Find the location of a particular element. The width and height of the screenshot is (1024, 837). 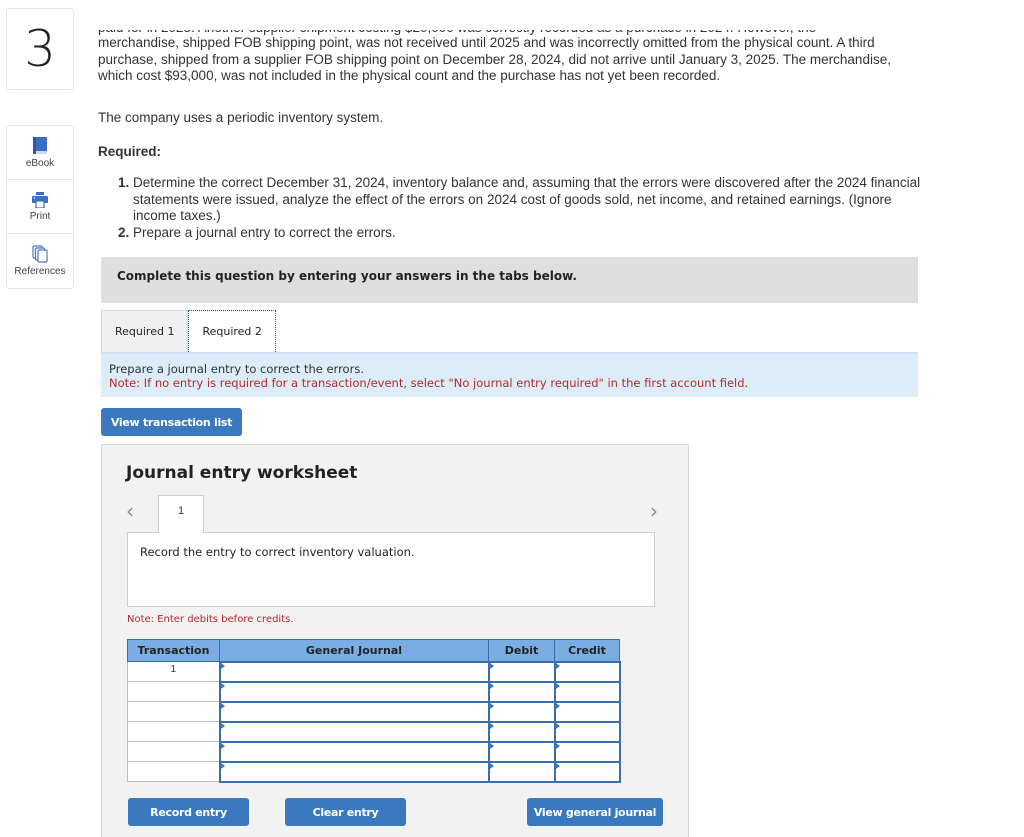

view-general-journal-button: View general journal is located at coordinates (595, 812).